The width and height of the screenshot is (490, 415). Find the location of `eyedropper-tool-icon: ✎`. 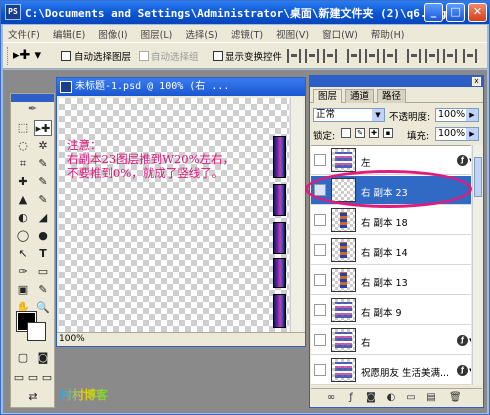

eyedropper-tool-icon: ✎ is located at coordinates (43, 290).